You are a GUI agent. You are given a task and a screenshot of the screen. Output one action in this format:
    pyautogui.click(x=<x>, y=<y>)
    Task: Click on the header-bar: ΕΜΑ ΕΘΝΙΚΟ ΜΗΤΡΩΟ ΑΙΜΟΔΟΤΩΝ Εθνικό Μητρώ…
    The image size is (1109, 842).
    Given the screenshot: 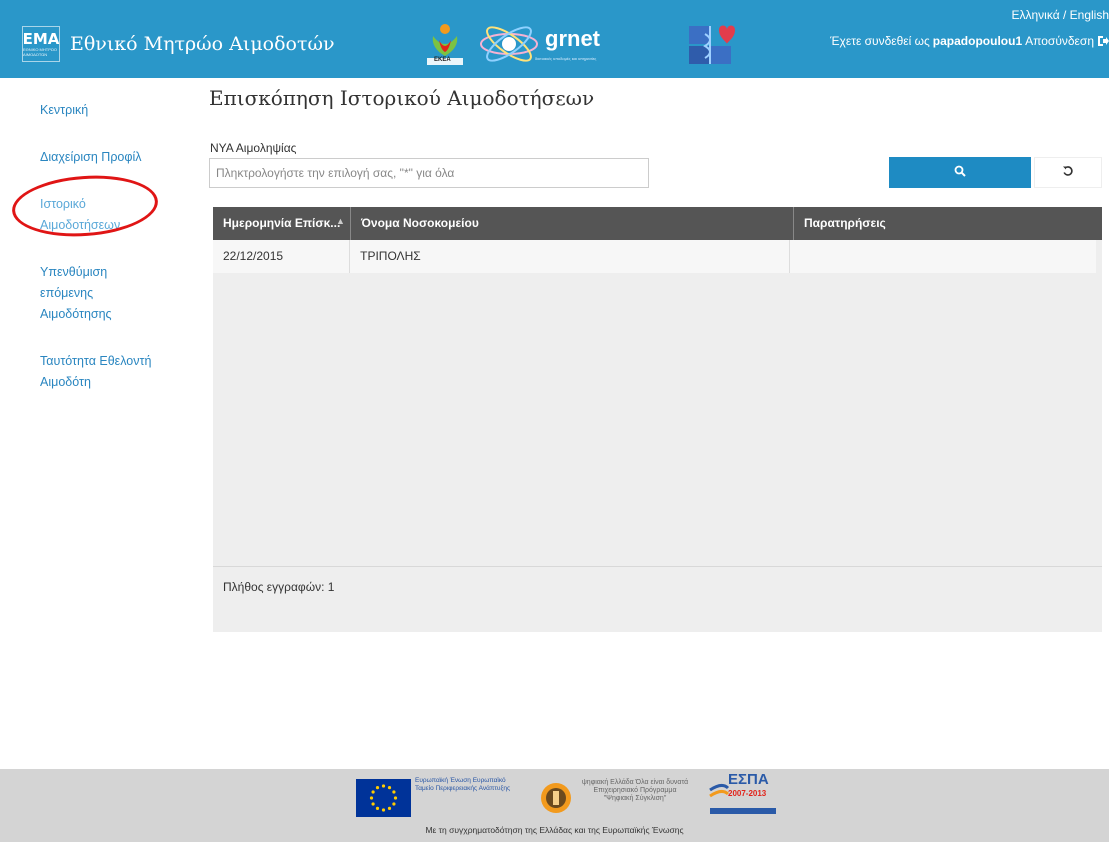 What is the action you would take?
    pyautogui.click(x=554, y=39)
    